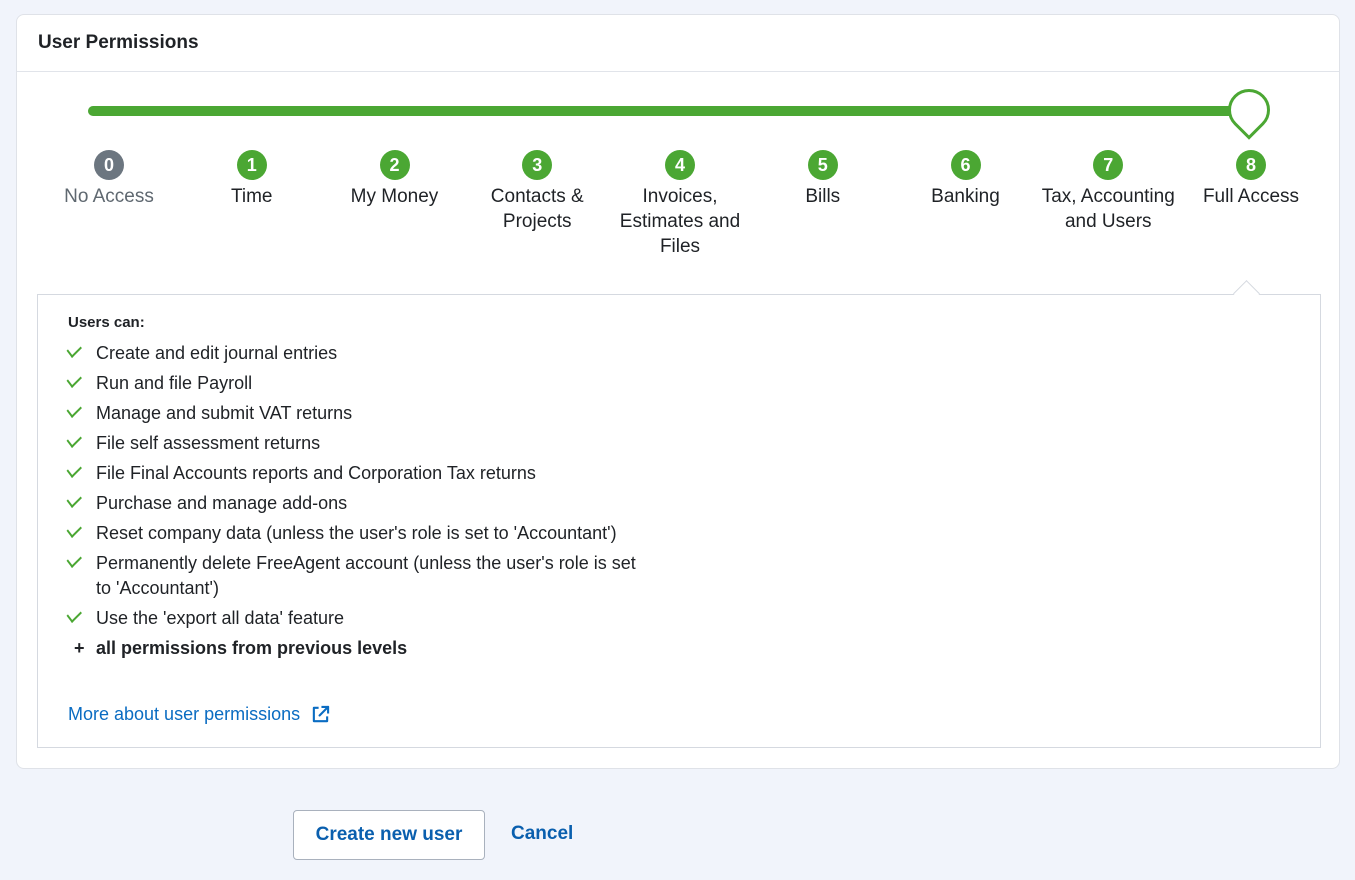  Describe the element at coordinates (217, 353) in the screenshot. I see `permission-text: Create and edit journal entries` at that location.